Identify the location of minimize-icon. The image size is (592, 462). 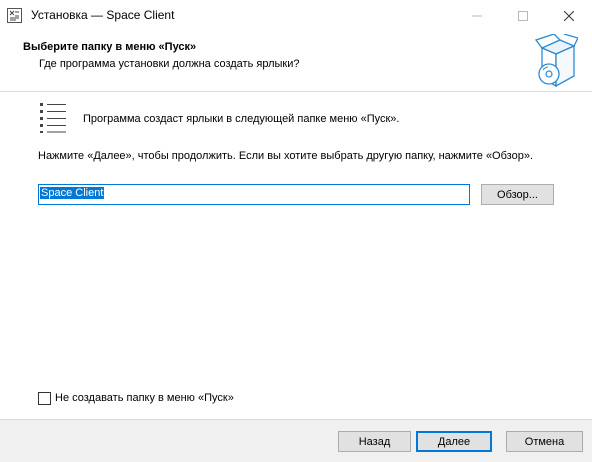
(477, 15).